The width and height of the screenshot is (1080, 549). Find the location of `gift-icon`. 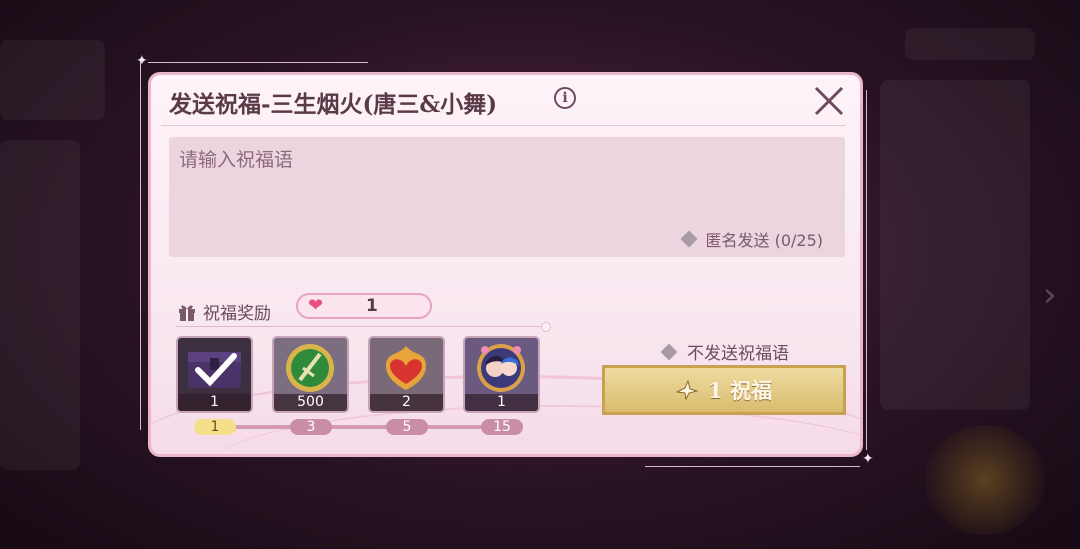

gift-icon is located at coordinates (187, 313).